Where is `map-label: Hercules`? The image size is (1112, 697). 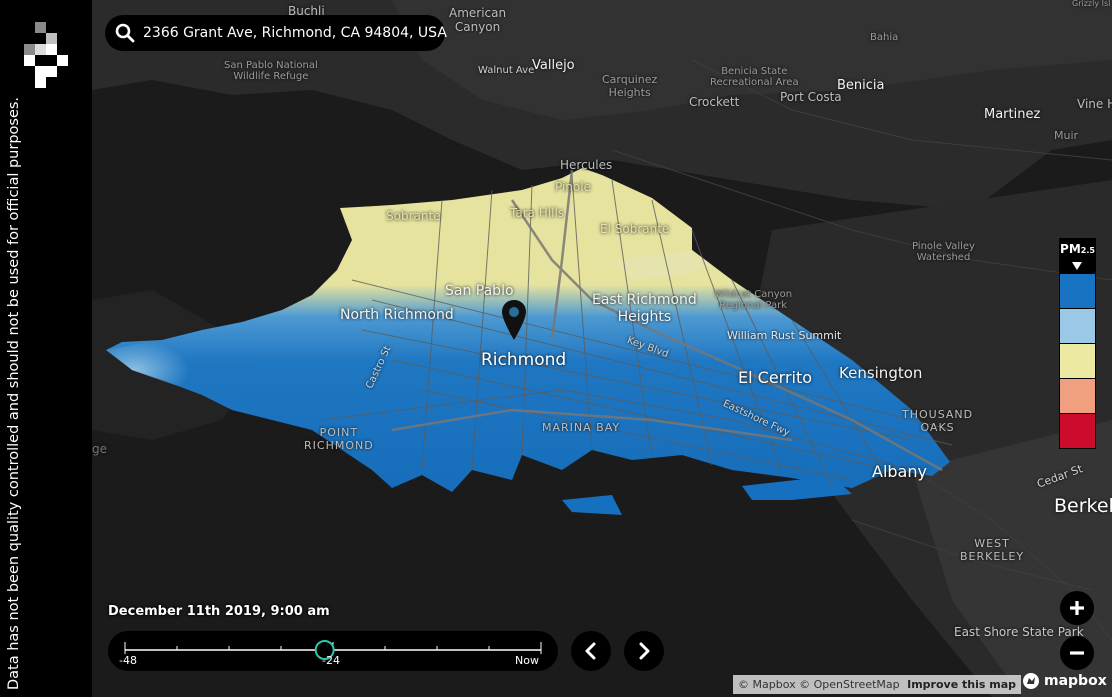 map-label: Hercules is located at coordinates (586, 165).